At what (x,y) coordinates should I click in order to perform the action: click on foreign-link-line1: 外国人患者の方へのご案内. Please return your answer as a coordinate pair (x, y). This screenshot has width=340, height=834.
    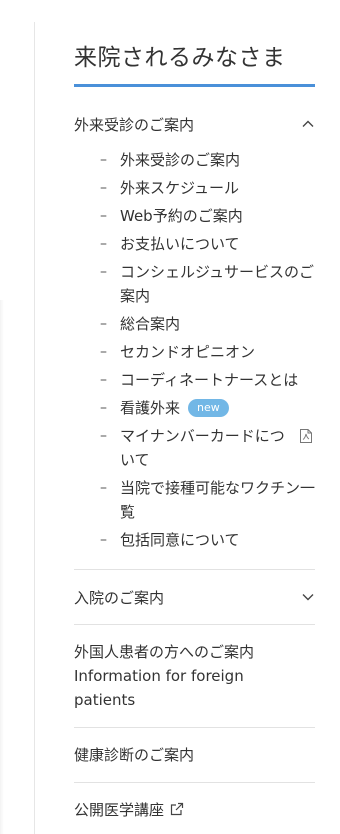
    Looking at the image, I should click on (164, 652).